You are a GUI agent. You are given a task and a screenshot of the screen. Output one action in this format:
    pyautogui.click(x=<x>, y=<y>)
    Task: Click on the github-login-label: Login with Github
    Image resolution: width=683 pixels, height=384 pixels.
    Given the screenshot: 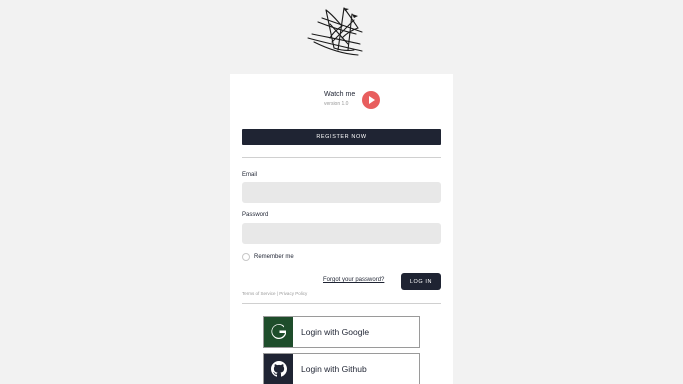 What is the action you would take?
    pyautogui.click(x=334, y=369)
    